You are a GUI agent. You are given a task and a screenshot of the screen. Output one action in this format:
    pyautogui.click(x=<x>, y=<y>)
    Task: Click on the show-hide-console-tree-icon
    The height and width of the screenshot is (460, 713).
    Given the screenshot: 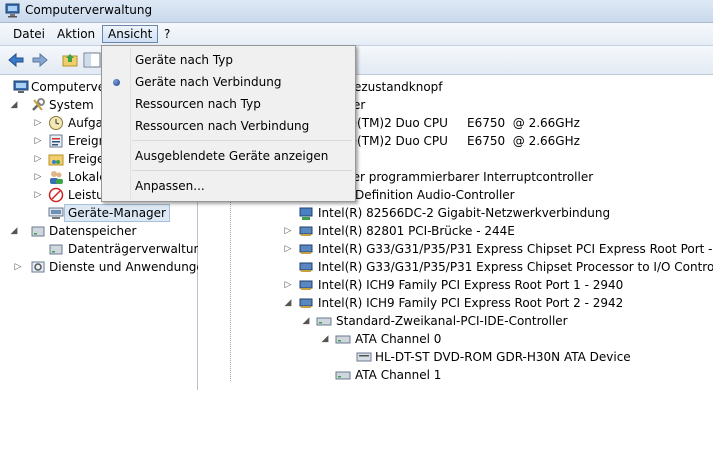 What is the action you would take?
    pyautogui.click(x=92, y=60)
    